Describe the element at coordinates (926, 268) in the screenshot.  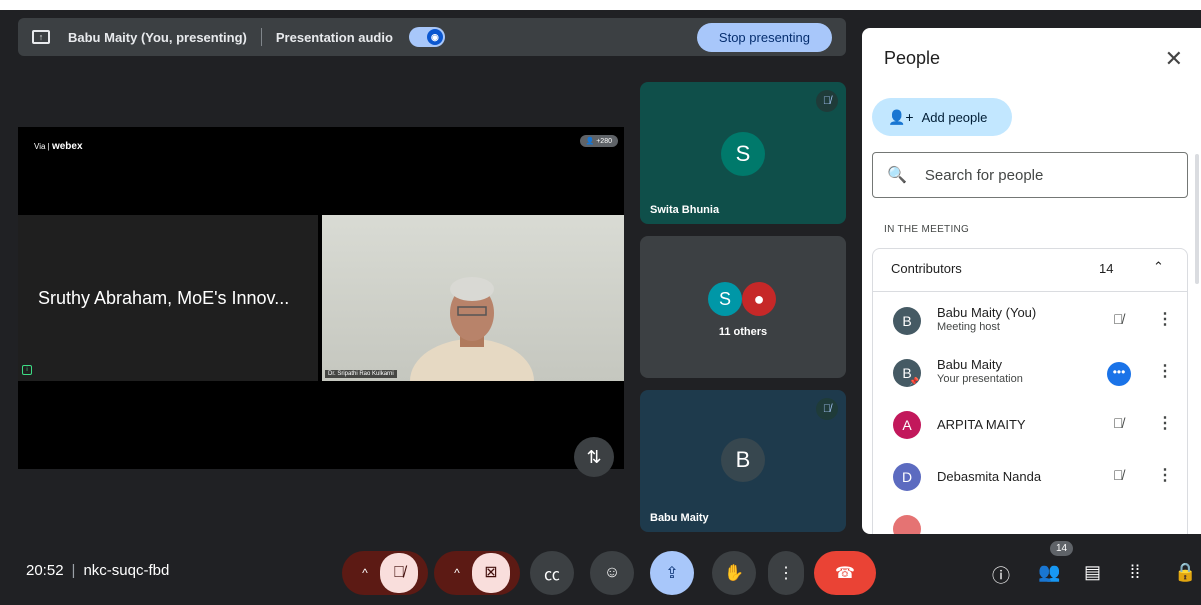
I see `contributors-label: Contributors` at that location.